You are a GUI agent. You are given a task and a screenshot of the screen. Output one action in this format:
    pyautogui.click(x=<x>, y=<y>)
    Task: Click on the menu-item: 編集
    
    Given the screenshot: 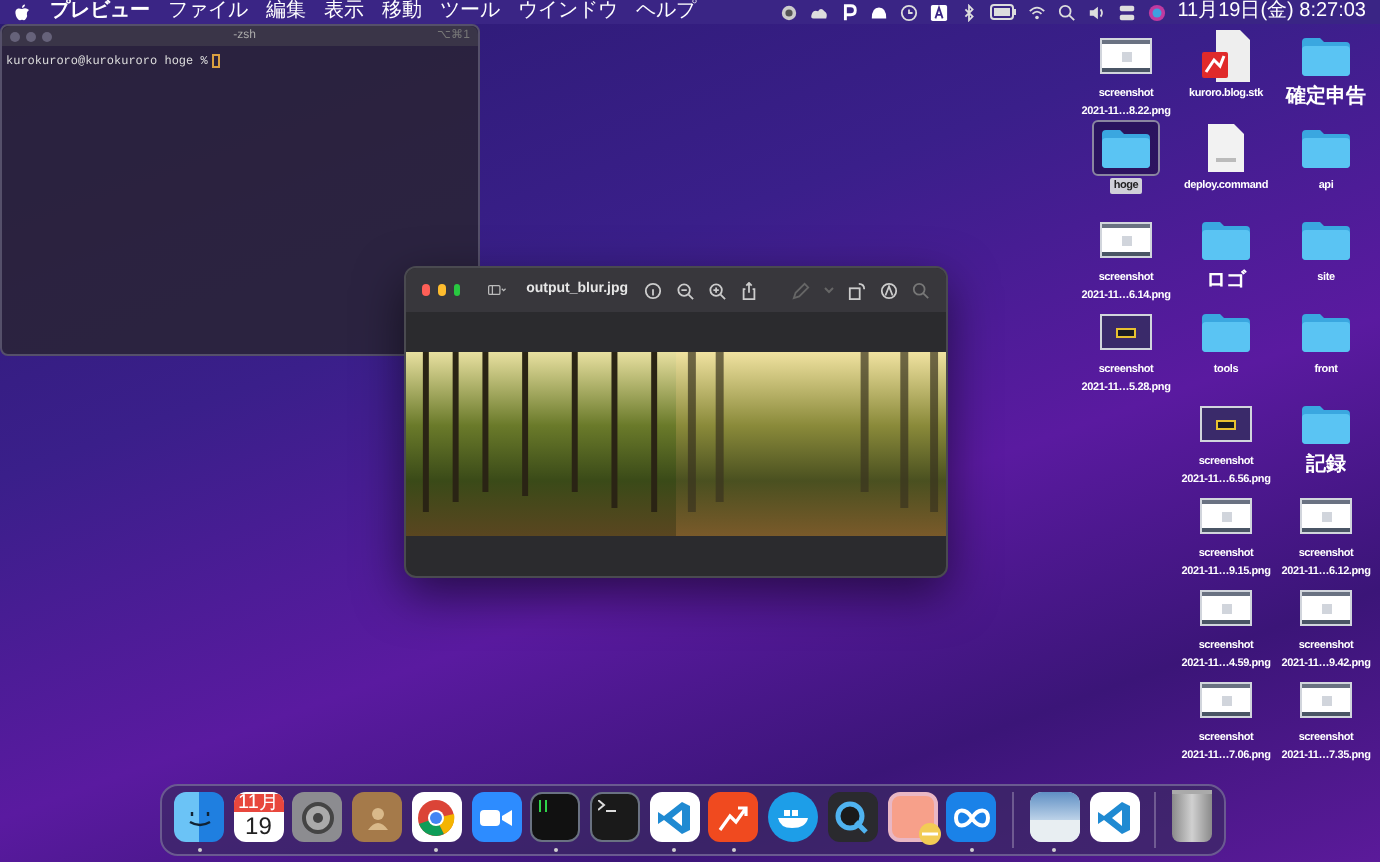 What is the action you would take?
    pyautogui.click(x=286, y=12)
    